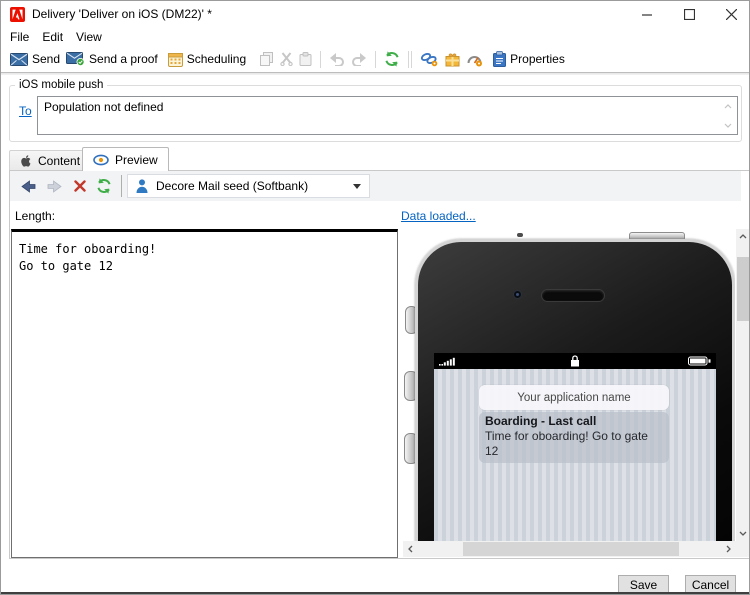 This screenshot has height=595, width=750. I want to click on scroll-up-button, so click(742, 236).